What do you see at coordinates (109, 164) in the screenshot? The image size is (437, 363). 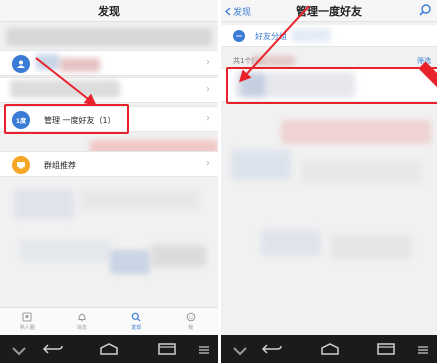 I see `discover-item-group-recommend: 群组推荐 ›` at bounding box center [109, 164].